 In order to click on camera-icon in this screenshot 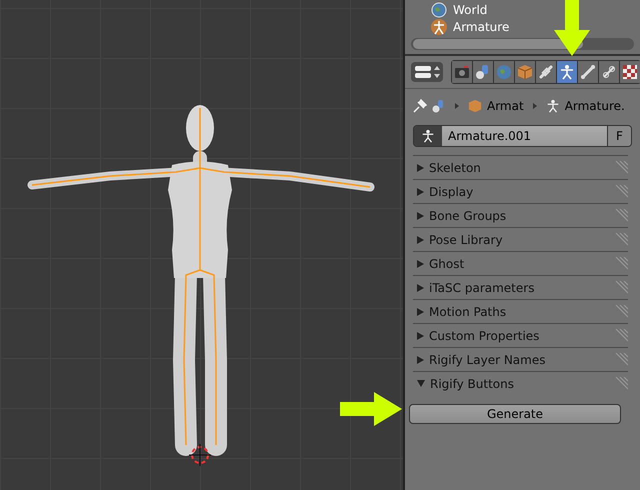, I will do `click(462, 72)`.